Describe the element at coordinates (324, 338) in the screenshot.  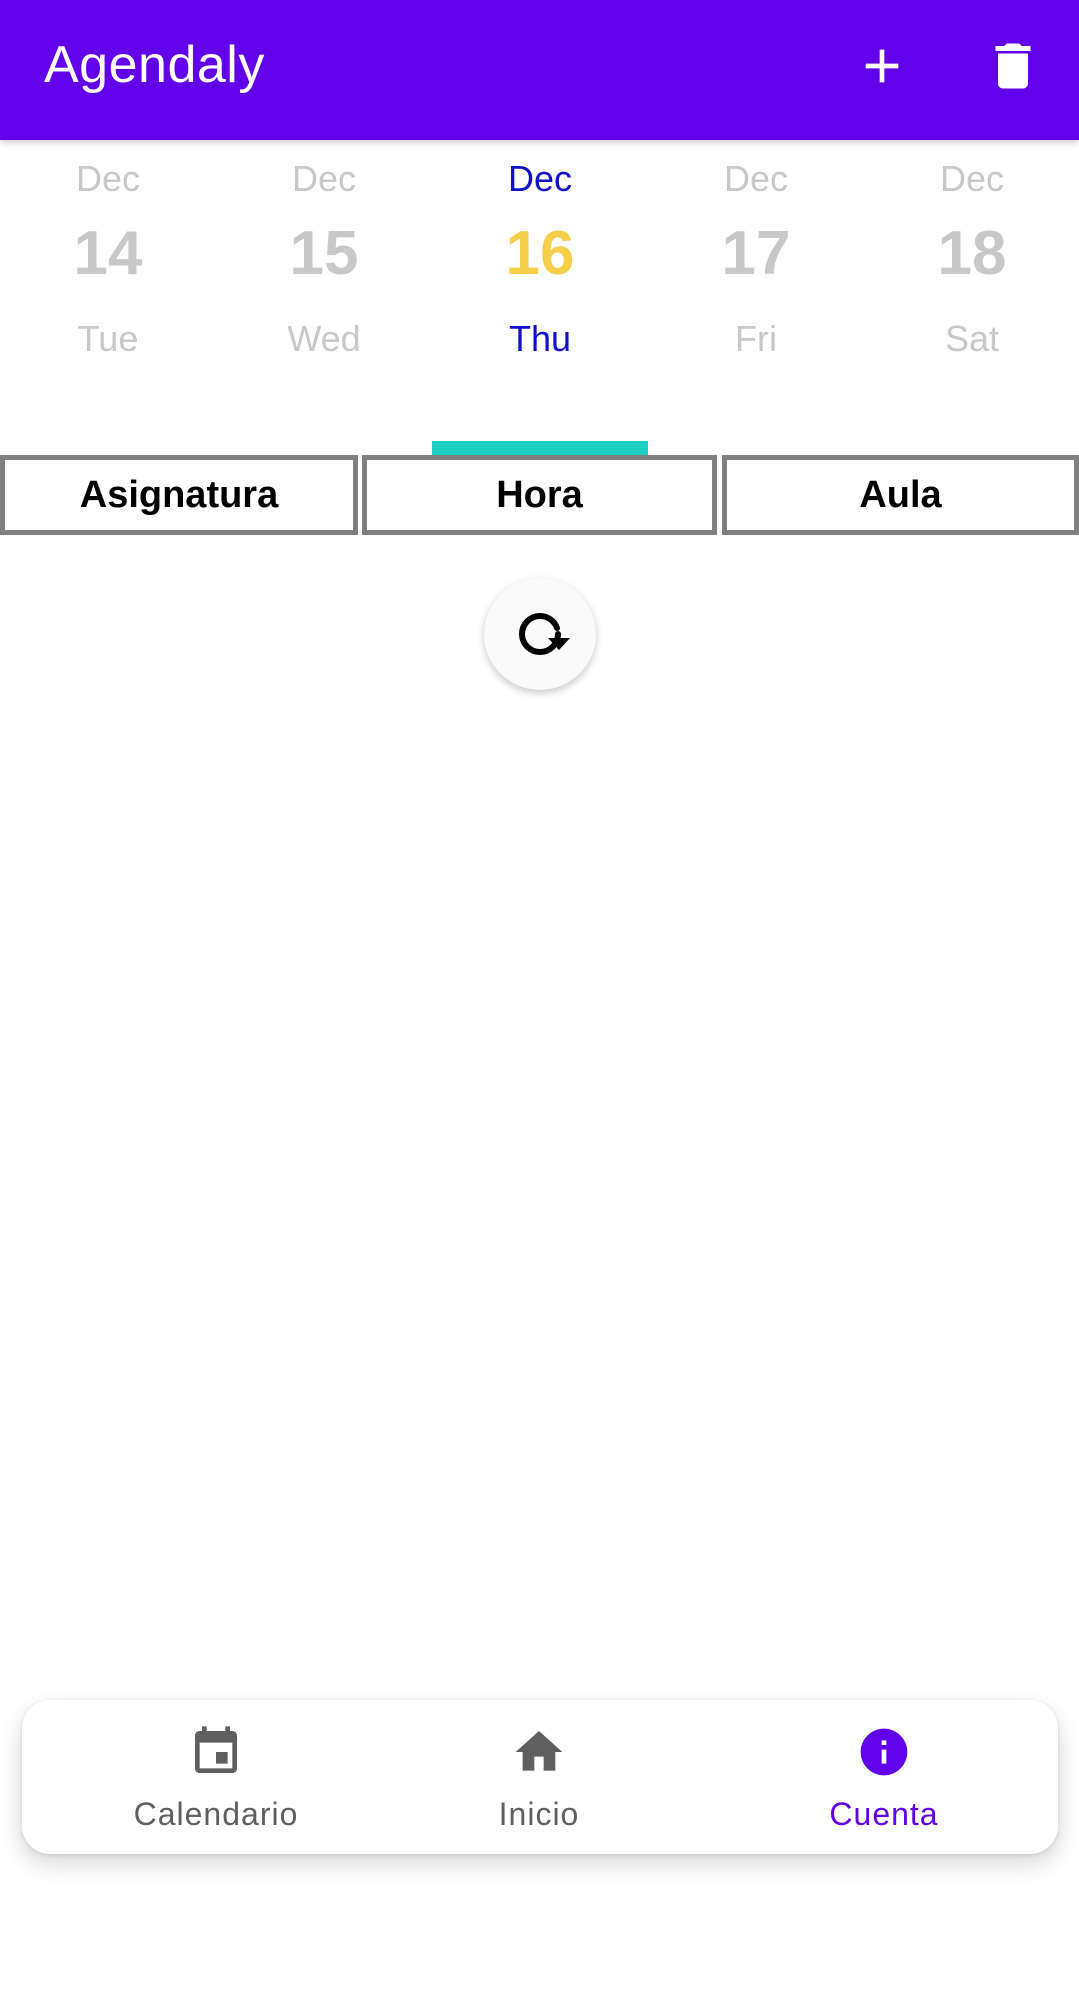
I see `day-weekday: Wed` at that location.